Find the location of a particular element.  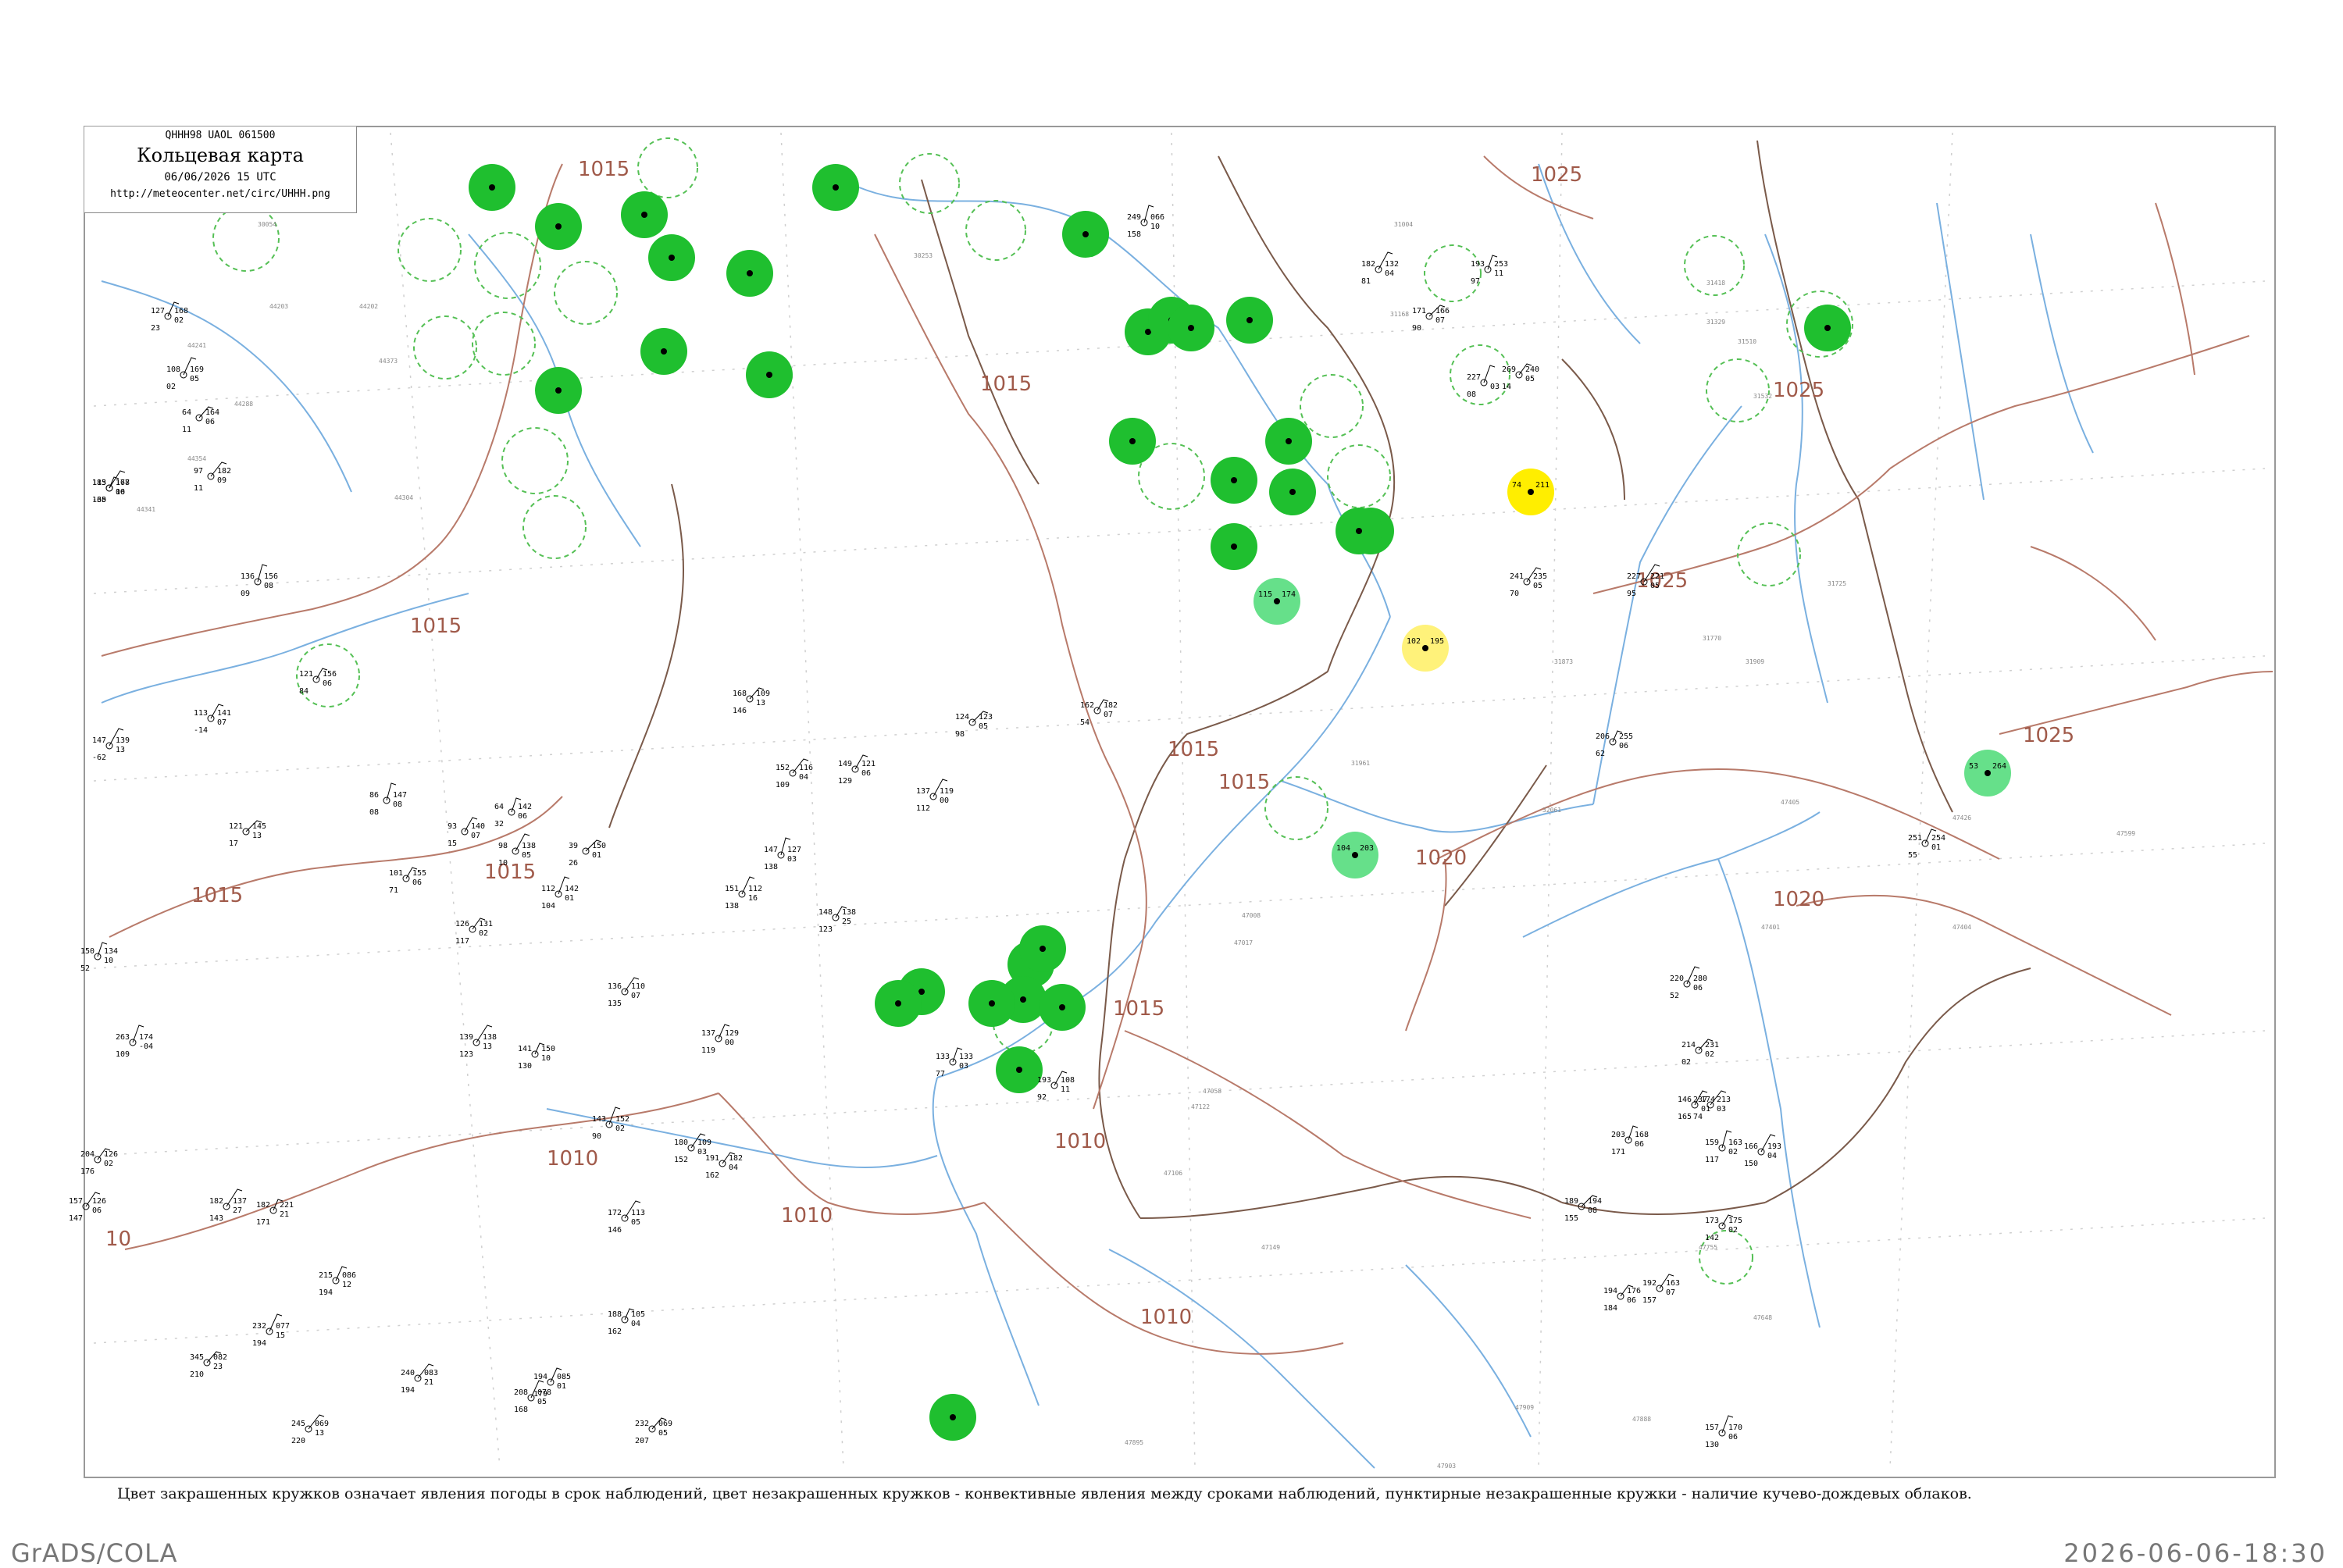

map-url: http://meteocenter.net/circ/UHHH.png is located at coordinates (220, 194).